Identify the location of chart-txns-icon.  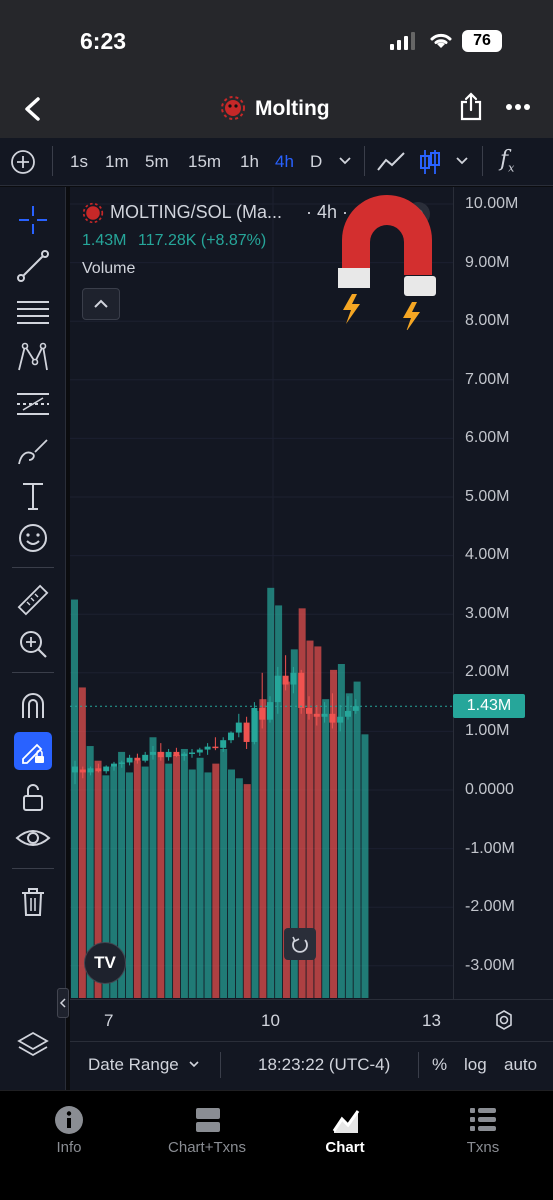
(208, 1120).